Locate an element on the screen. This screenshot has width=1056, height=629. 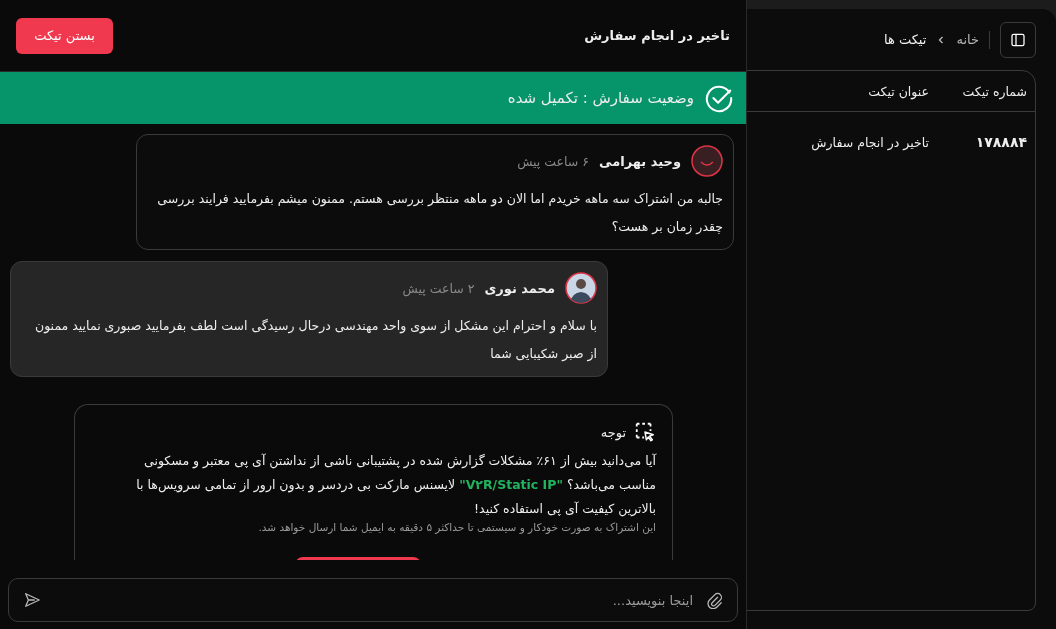
notice-text: آیا می‌دانید بیش از ۶۱٪ مشکلات گزارش شده در پشتیبانی ناشی از نداشتن آی پی معتبر و مسکونی مناسب می‌باشد؟ "V۲R/Static IP" لایسنس مارکت بی دردسر و بدون ارور از تمامی سرویس‌ها با بالاترین کیفیت آی پی استفاده کنید! is located at coordinates (395, 485).